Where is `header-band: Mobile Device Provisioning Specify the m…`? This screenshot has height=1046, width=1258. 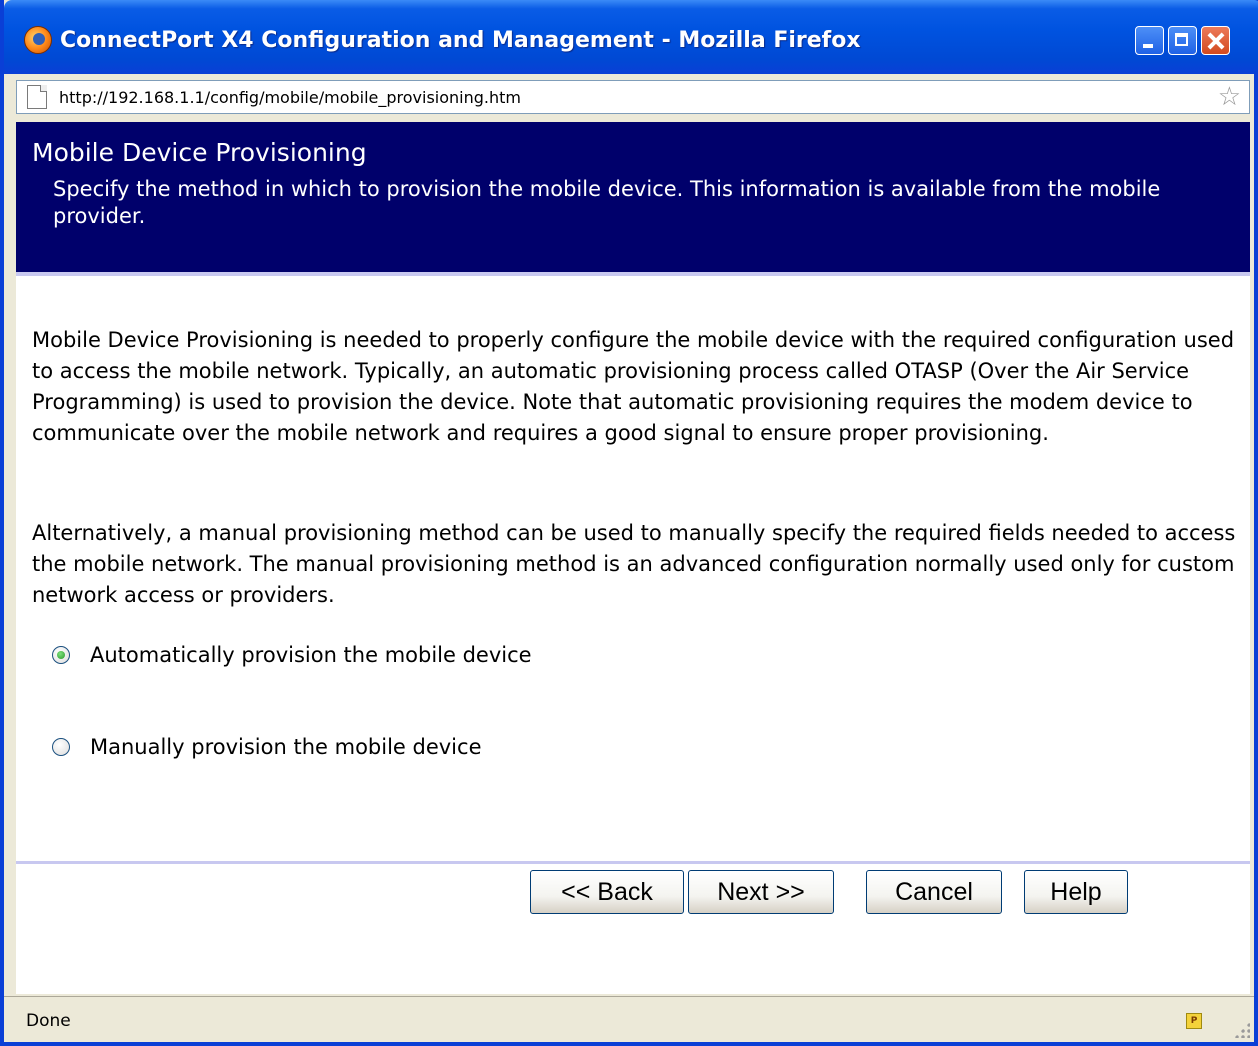
header-band: Mobile Device Provisioning Specify the m… is located at coordinates (633, 197).